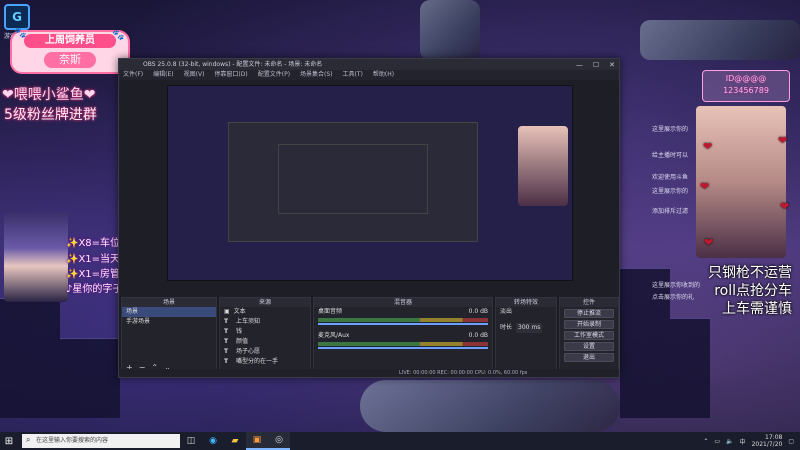 This screenshot has width=800, height=450. I want to click on folder-icon: ▣, so click(227, 311).